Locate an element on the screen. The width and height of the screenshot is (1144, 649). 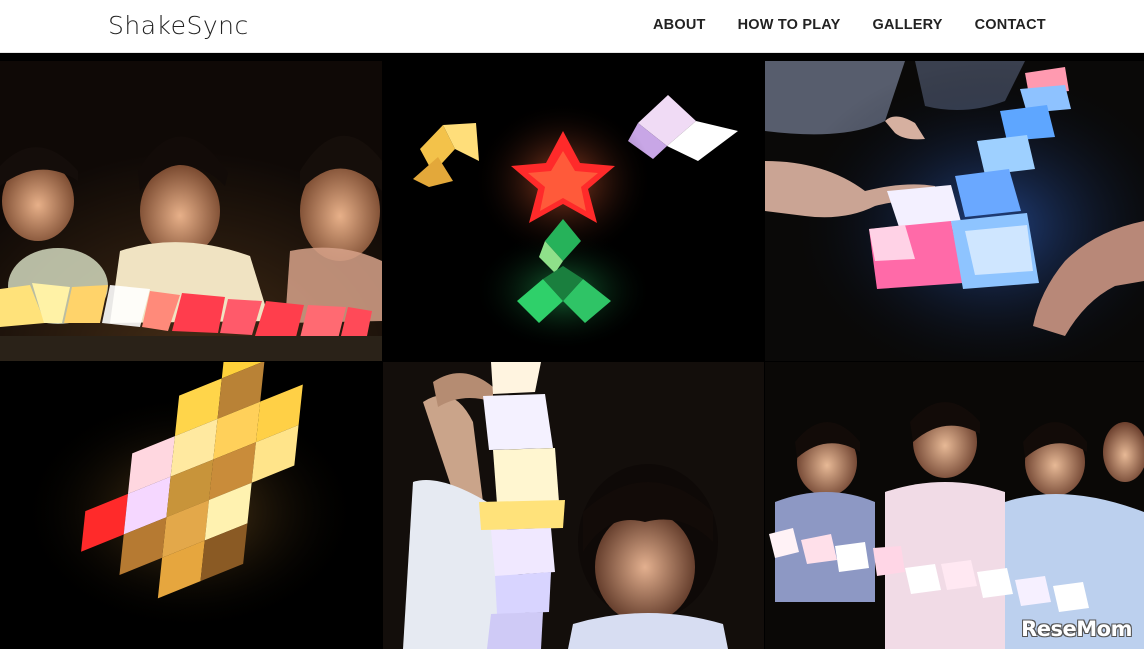
gallery-photo-diamond-grid is located at coordinates (191, 505).